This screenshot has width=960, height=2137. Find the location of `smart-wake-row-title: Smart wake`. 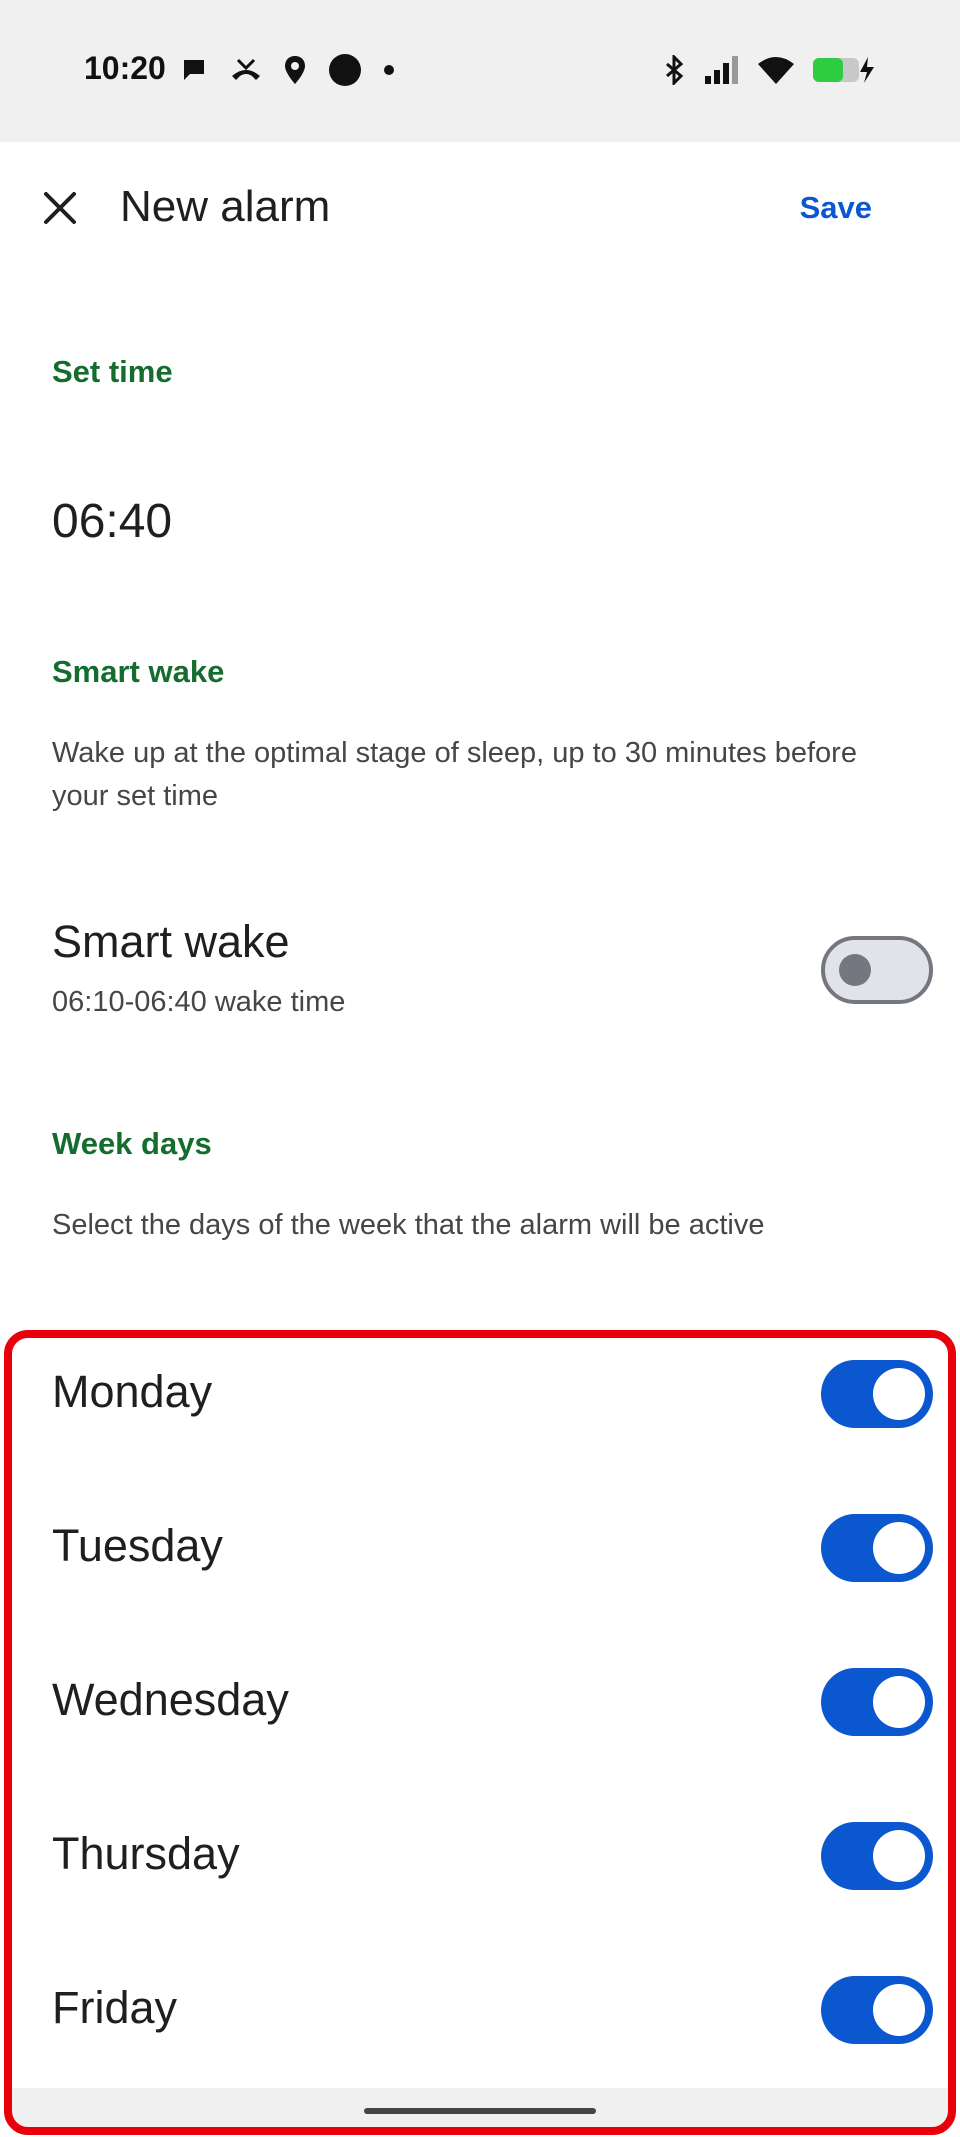

smart-wake-row-title: Smart wake is located at coordinates (171, 941).